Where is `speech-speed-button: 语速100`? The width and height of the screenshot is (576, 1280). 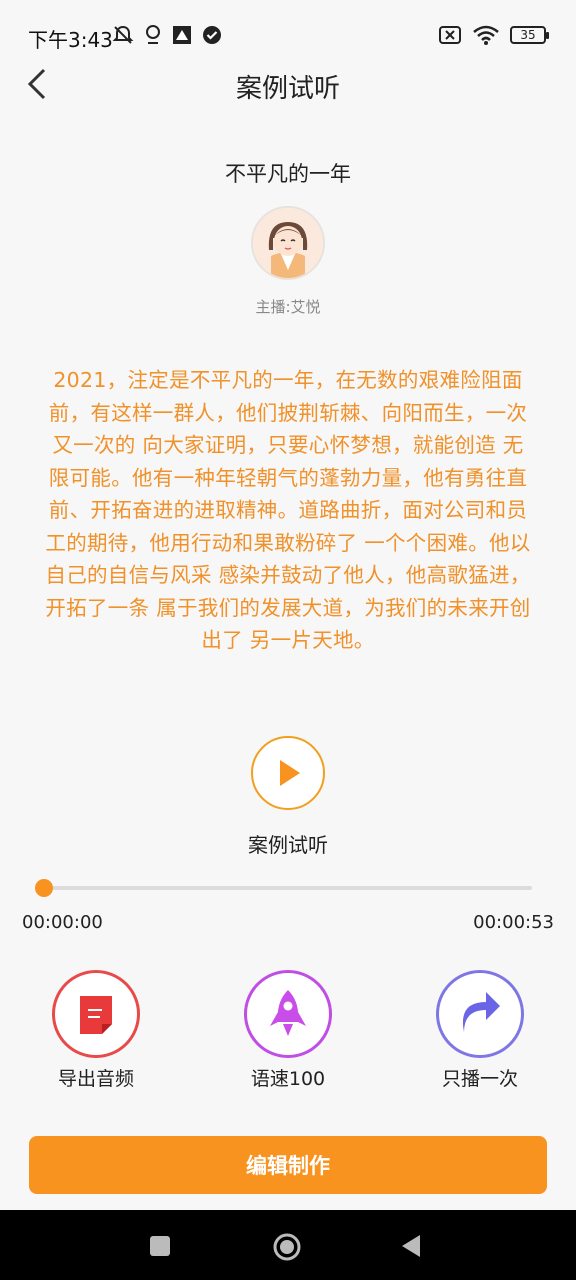 speech-speed-button: 语速100 is located at coordinates (288, 1030).